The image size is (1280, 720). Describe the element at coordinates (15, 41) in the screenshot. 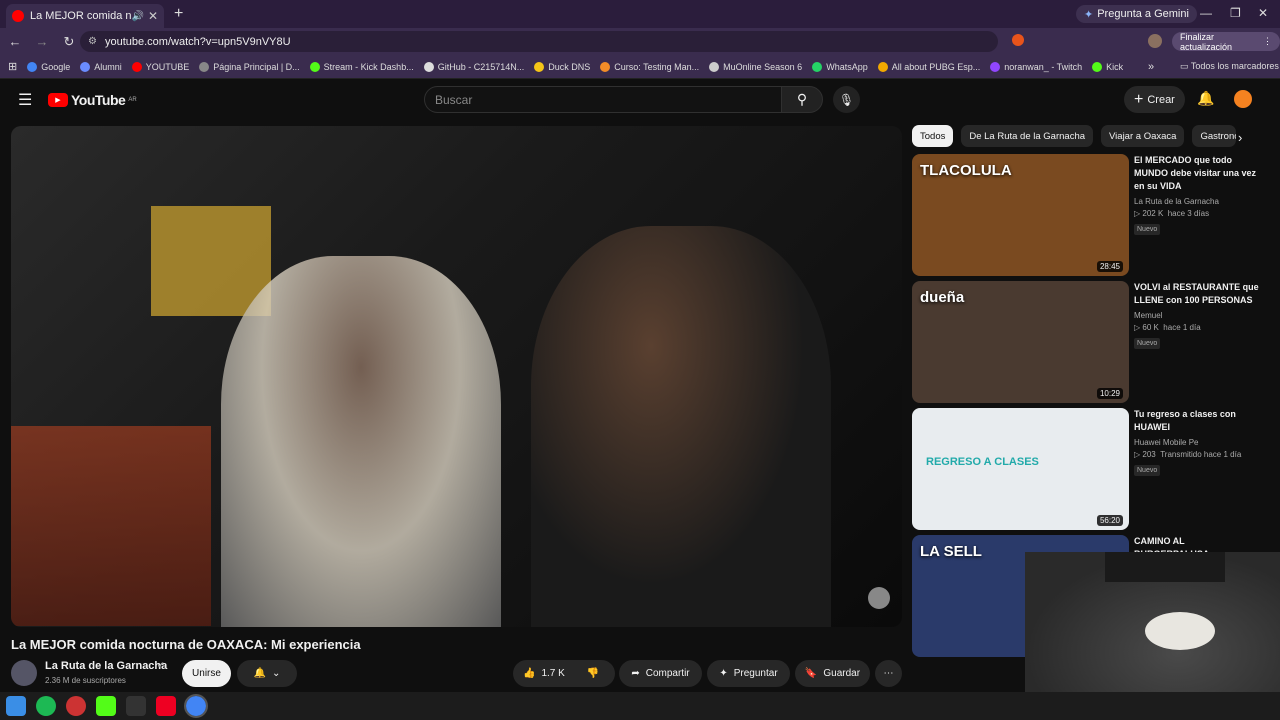

I see `back-icon: ←` at that location.